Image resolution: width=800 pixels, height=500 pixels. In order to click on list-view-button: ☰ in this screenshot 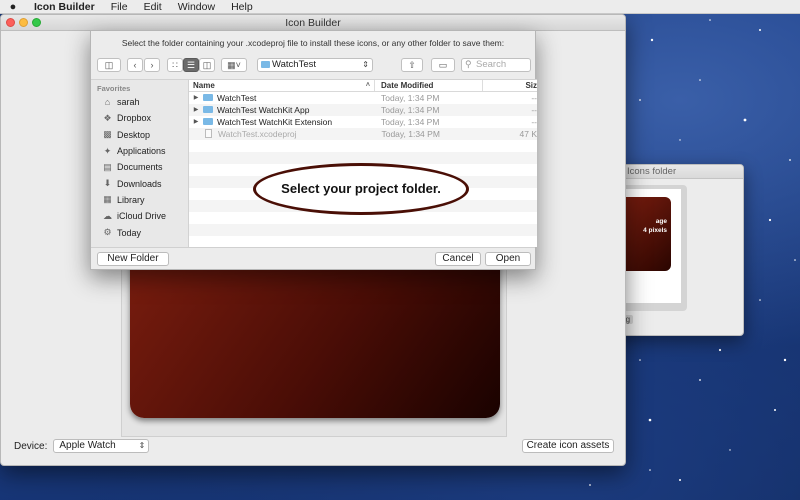, I will do `click(191, 65)`.